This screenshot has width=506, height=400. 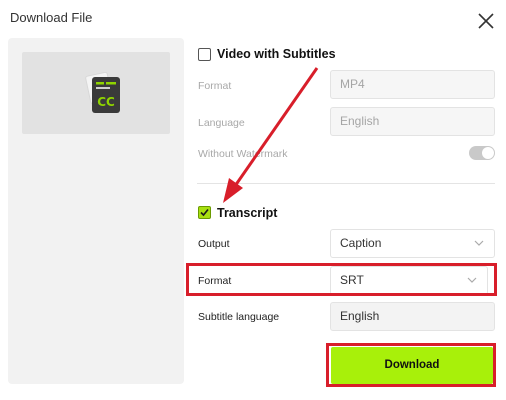 What do you see at coordinates (247, 213) in the screenshot?
I see `transcript-label: Transcript` at bounding box center [247, 213].